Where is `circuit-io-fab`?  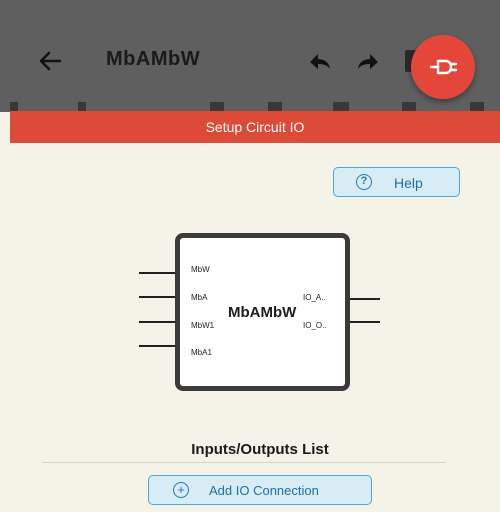
circuit-io-fab is located at coordinates (443, 67).